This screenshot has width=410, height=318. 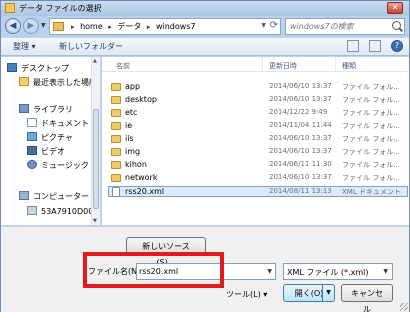 I want to click on toolbar: 整理 ▾ 新しいフォルダー ?, so click(x=205, y=46).